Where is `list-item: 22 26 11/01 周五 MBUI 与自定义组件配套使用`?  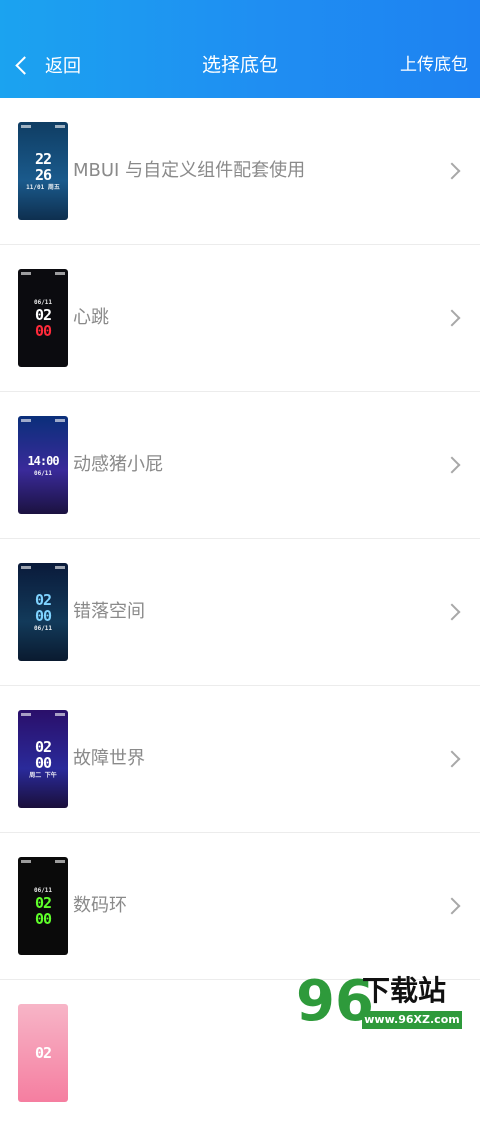
list-item: 22 26 11/01 周五 MBUI 与自定义组件配套使用 is located at coordinates (240, 171).